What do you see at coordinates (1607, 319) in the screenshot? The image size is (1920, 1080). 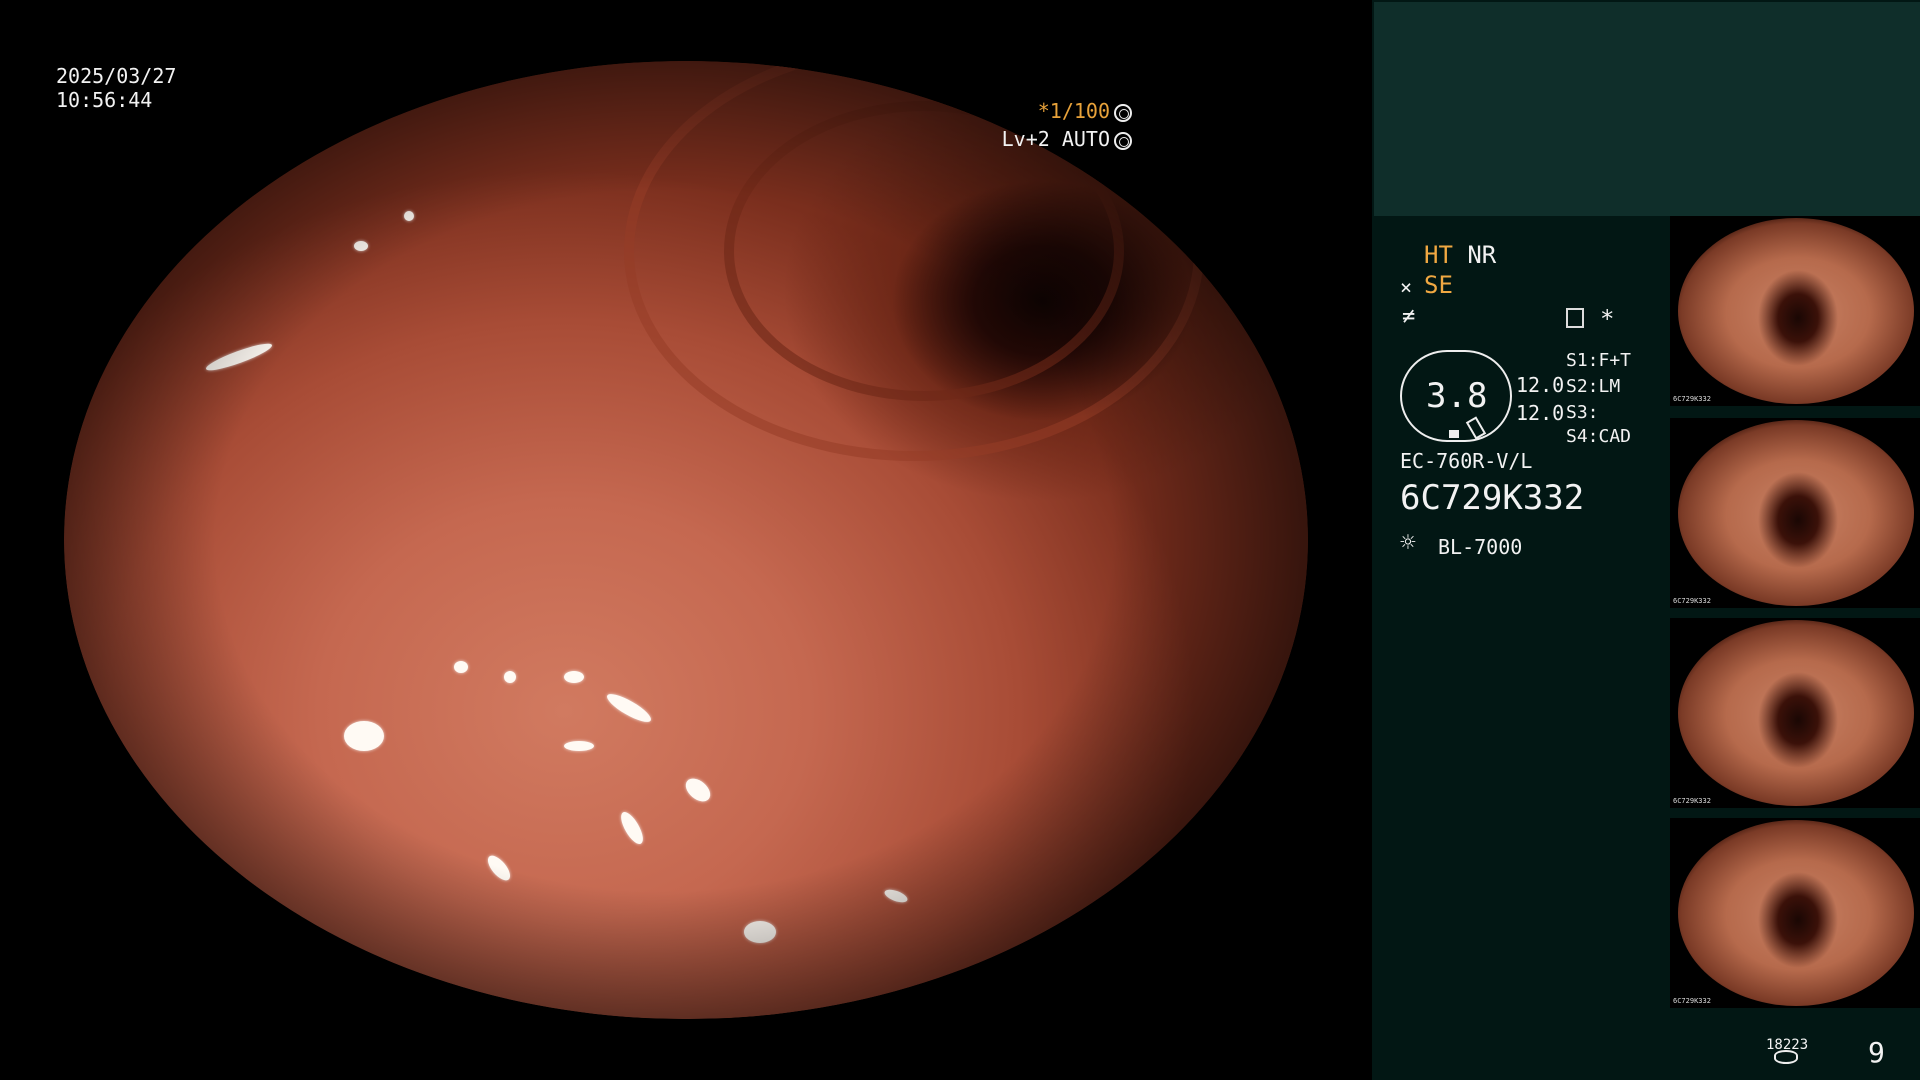 I see `star-indicator: *` at bounding box center [1607, 319].